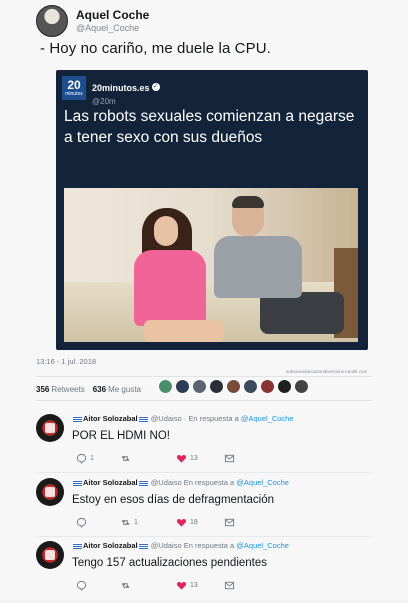 This screenshot has width=408, height=603. I want to click on retweets-count: 356, so click(42, 389).